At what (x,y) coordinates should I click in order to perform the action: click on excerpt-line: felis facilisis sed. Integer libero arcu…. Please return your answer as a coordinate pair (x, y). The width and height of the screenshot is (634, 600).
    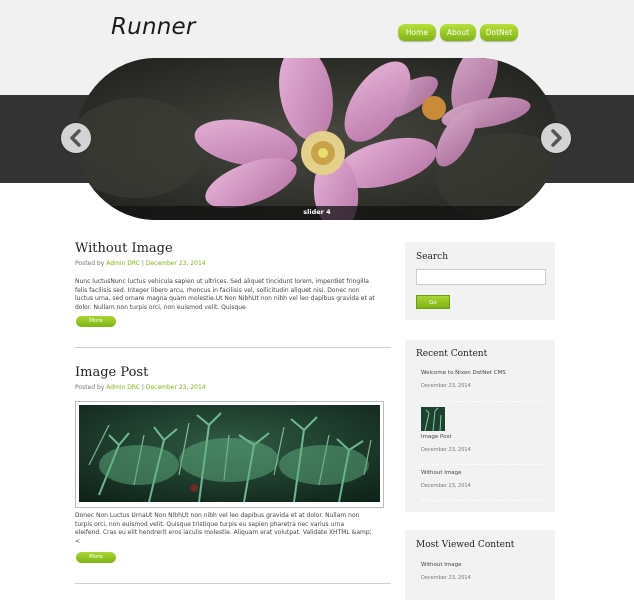
    Looking at the image, I should click on (217, 290).